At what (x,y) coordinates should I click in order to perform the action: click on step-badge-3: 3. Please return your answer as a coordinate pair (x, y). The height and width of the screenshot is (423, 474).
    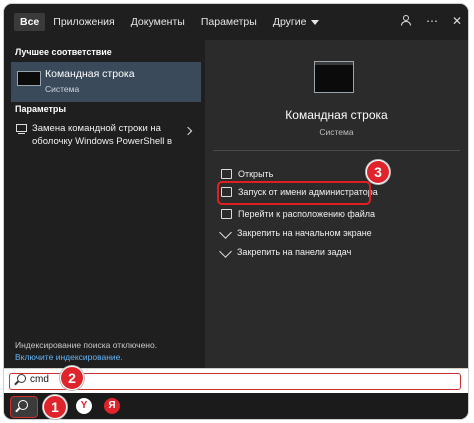
    Looking at the image, I should click on (378, 172).